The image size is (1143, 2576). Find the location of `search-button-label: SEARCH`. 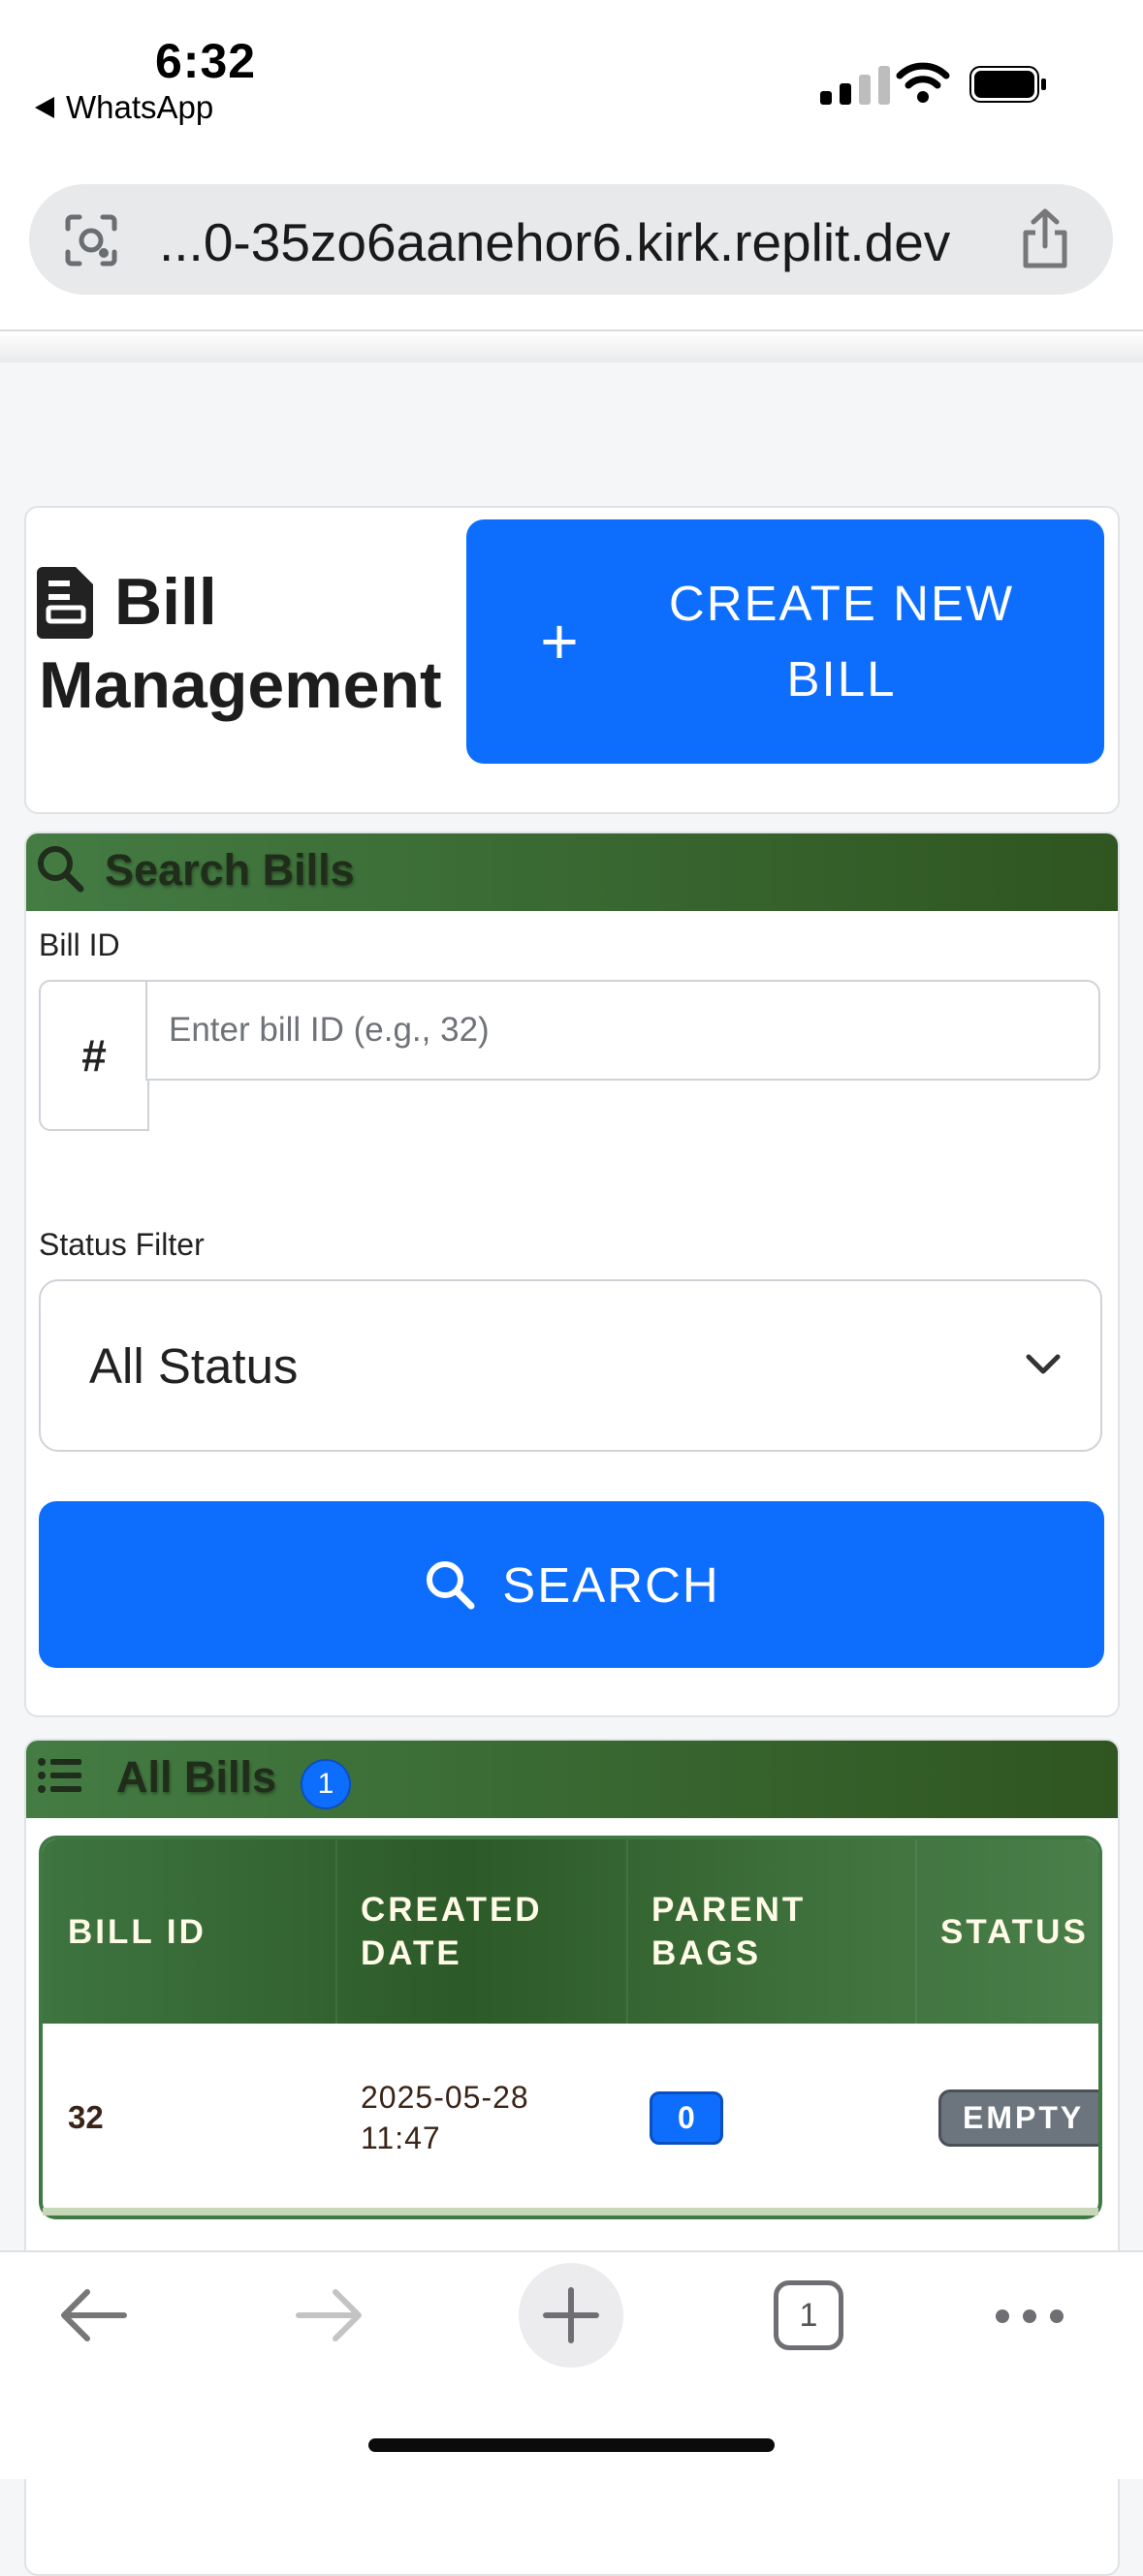

search-button-label: SEARCH is located at coordinates (611, 1584).